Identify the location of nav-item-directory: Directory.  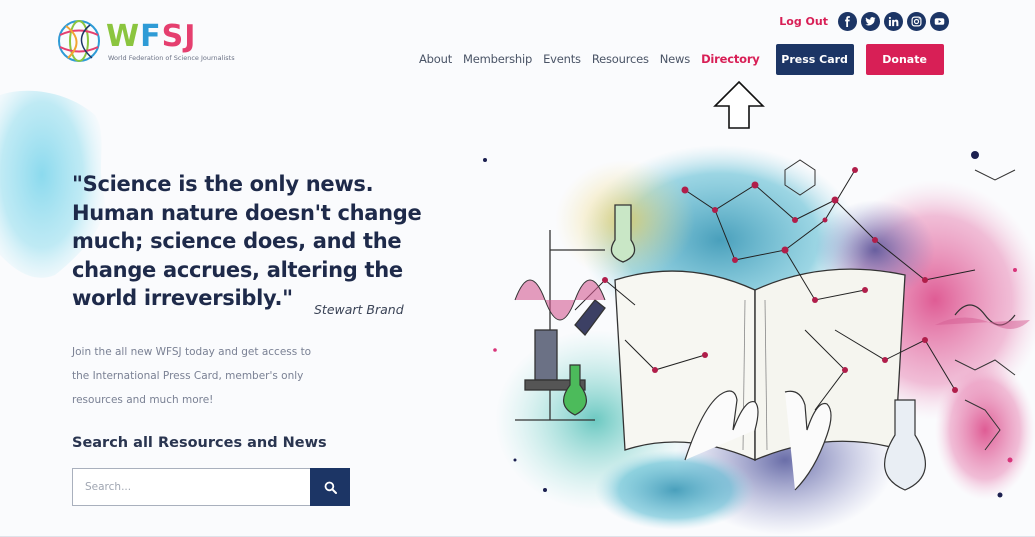
(730, 59).